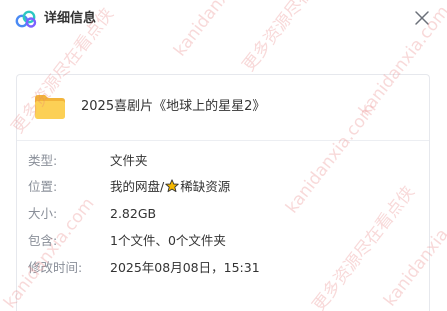 The height and width of the screenshot is (311, 447). Describe the element at coordinates (129, 160) in the screenshot. I see `detail-type-value: 文件夹` at that location.